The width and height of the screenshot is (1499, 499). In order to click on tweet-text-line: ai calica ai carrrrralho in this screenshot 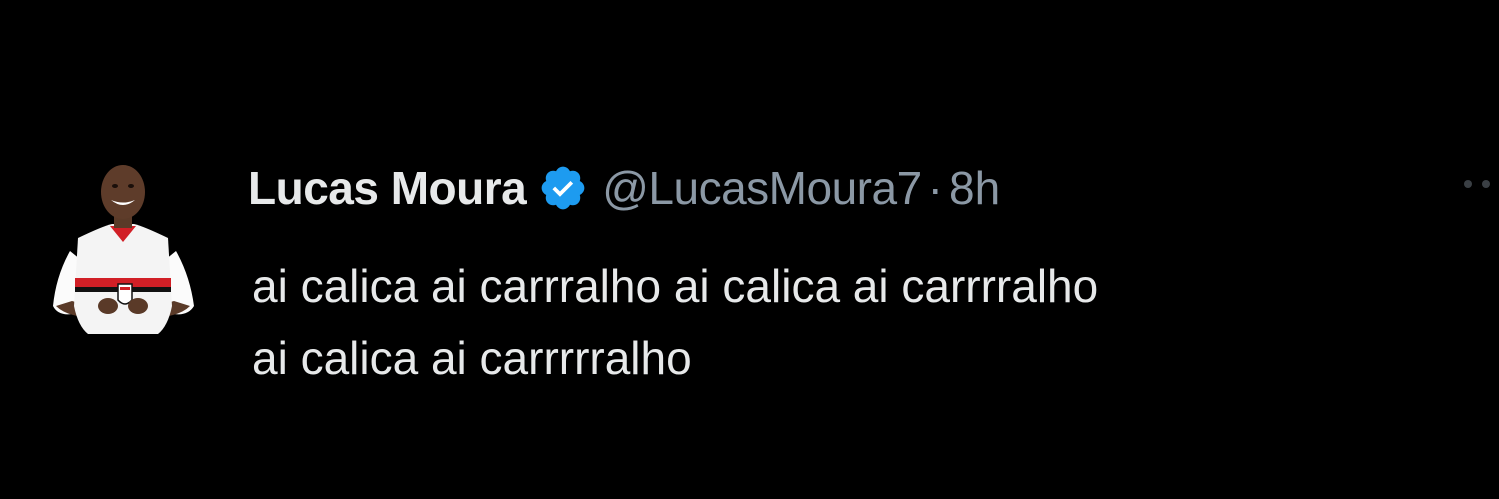, I will do `click(472, 358)`.